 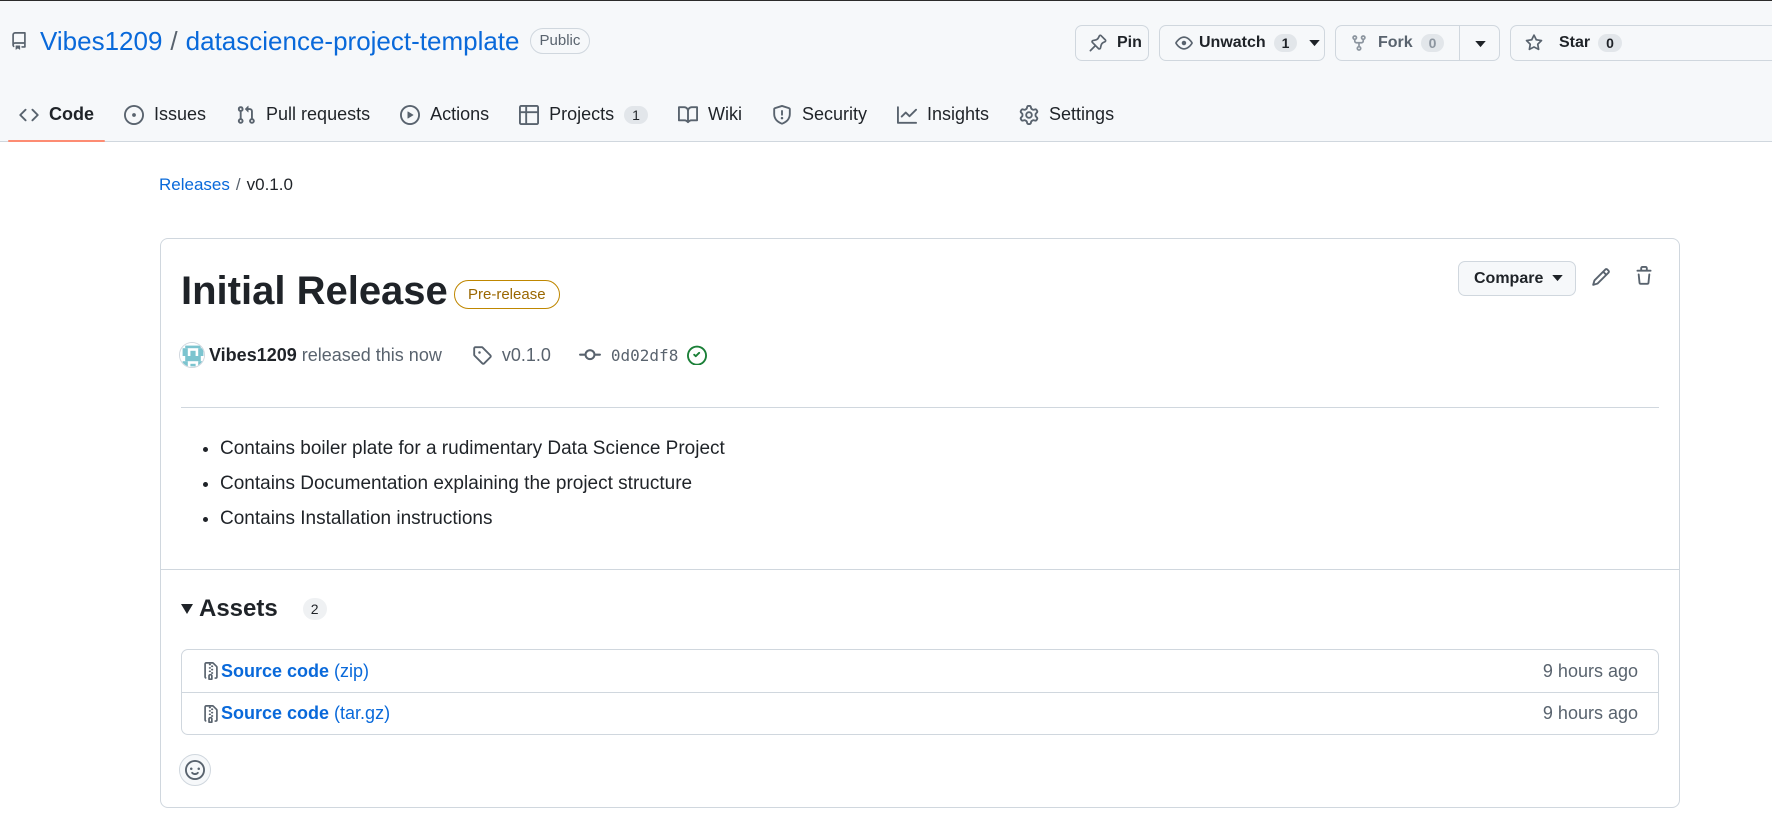 I want to click on fork-label: Fork, so click(x=1395, y=43).